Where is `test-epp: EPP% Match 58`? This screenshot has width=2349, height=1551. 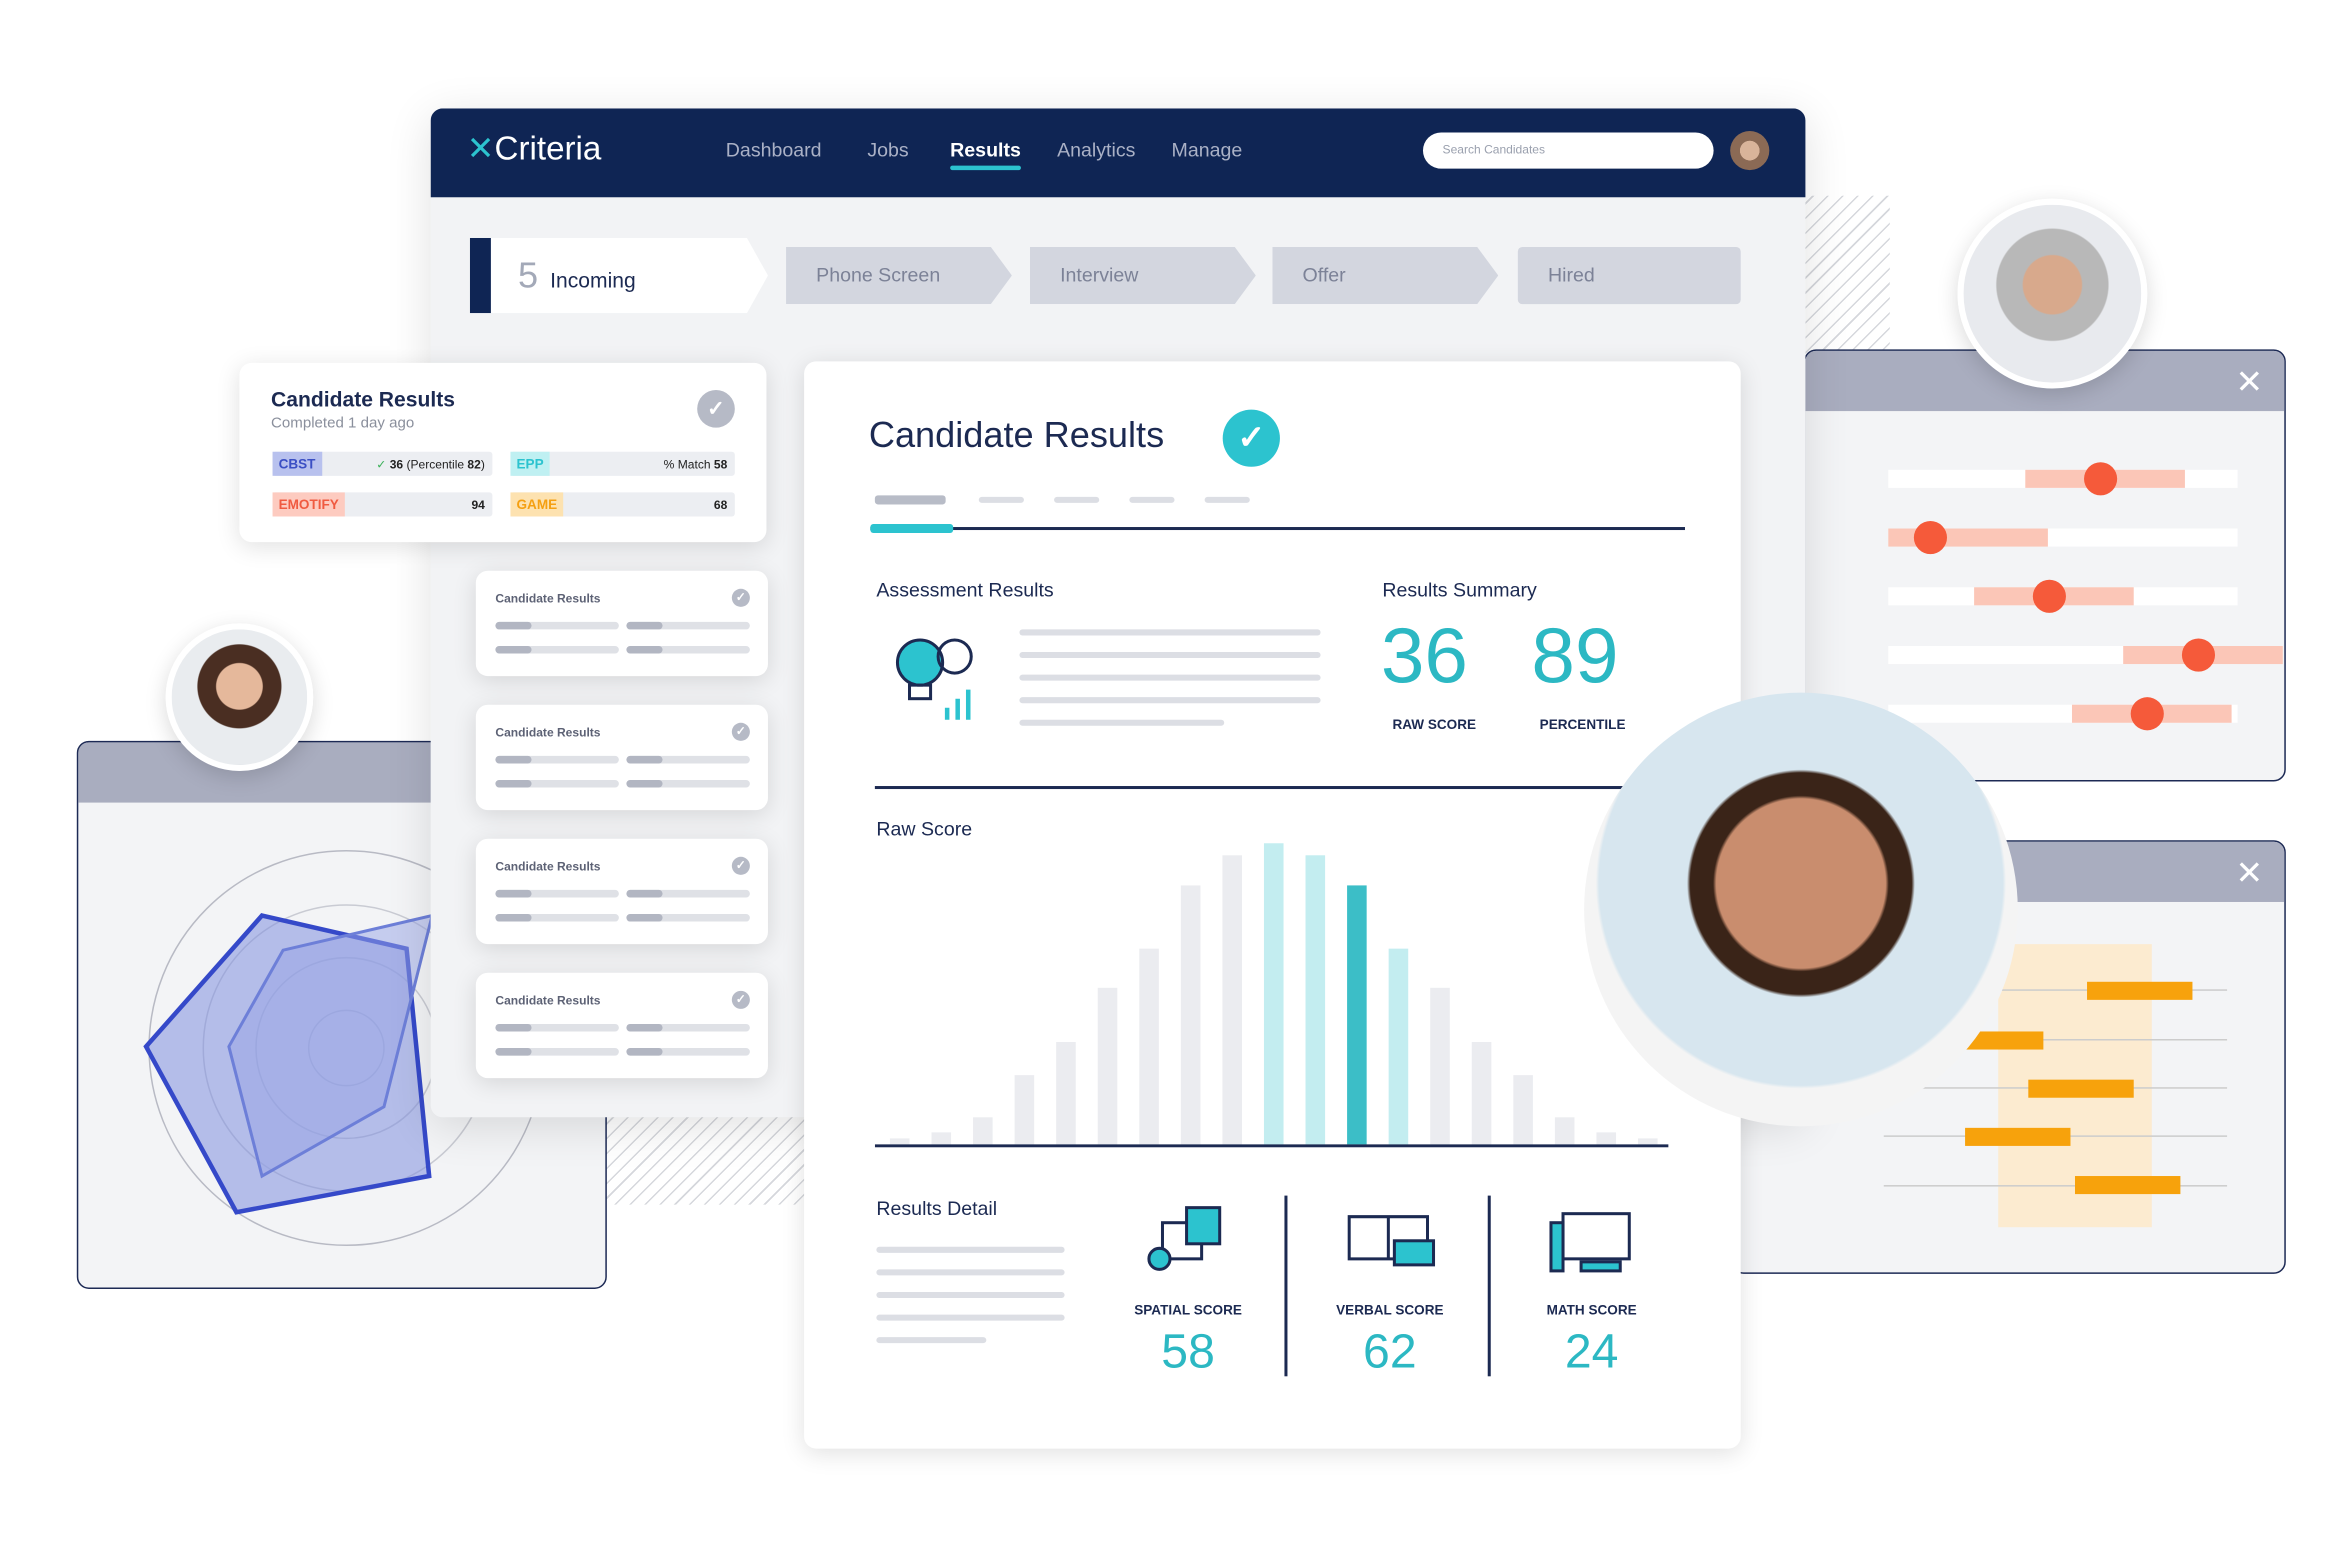 test-epp: EPP% Match 58 is located at coordinates (622, 463).